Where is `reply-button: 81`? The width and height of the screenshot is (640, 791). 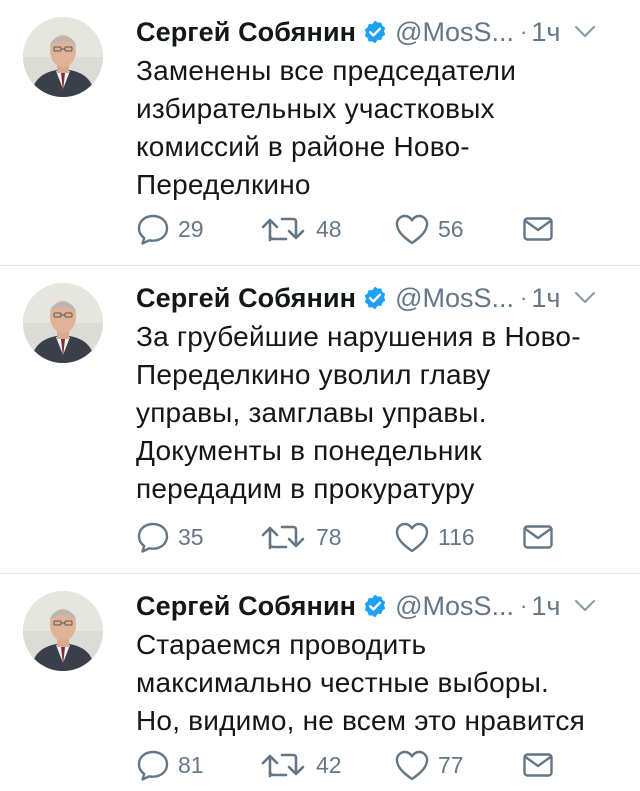
reply-button: 81 is located at coordinates (170, 765).